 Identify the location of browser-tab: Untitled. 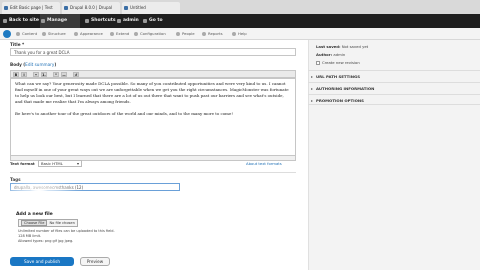
(151, 8).